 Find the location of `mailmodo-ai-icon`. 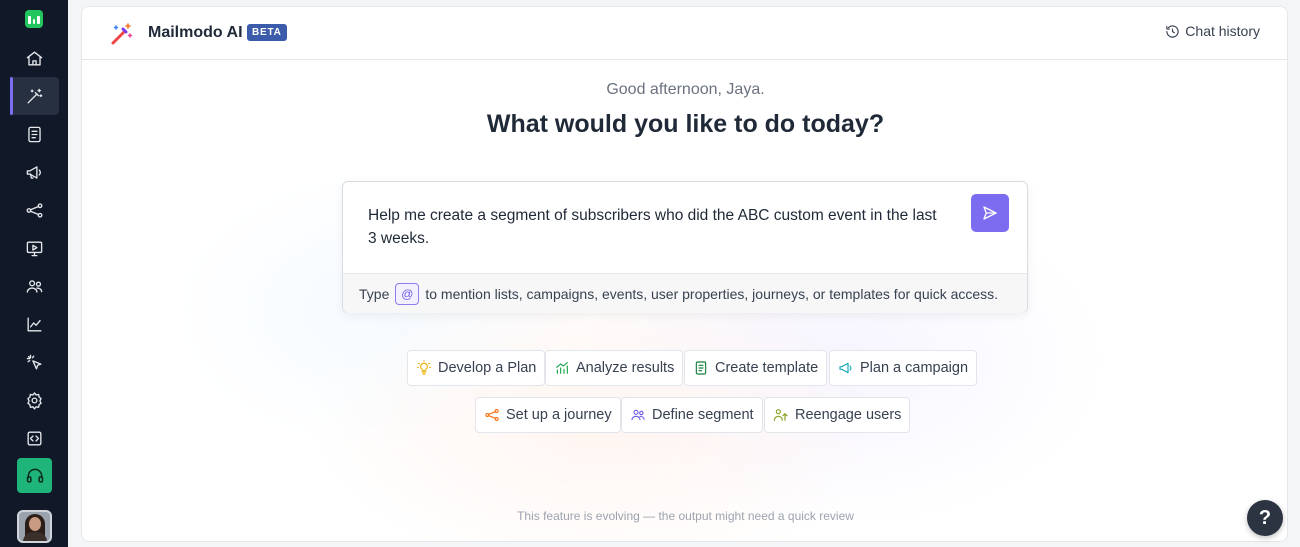

mailmodo-ai-icon is located at coordinates (122, 34).